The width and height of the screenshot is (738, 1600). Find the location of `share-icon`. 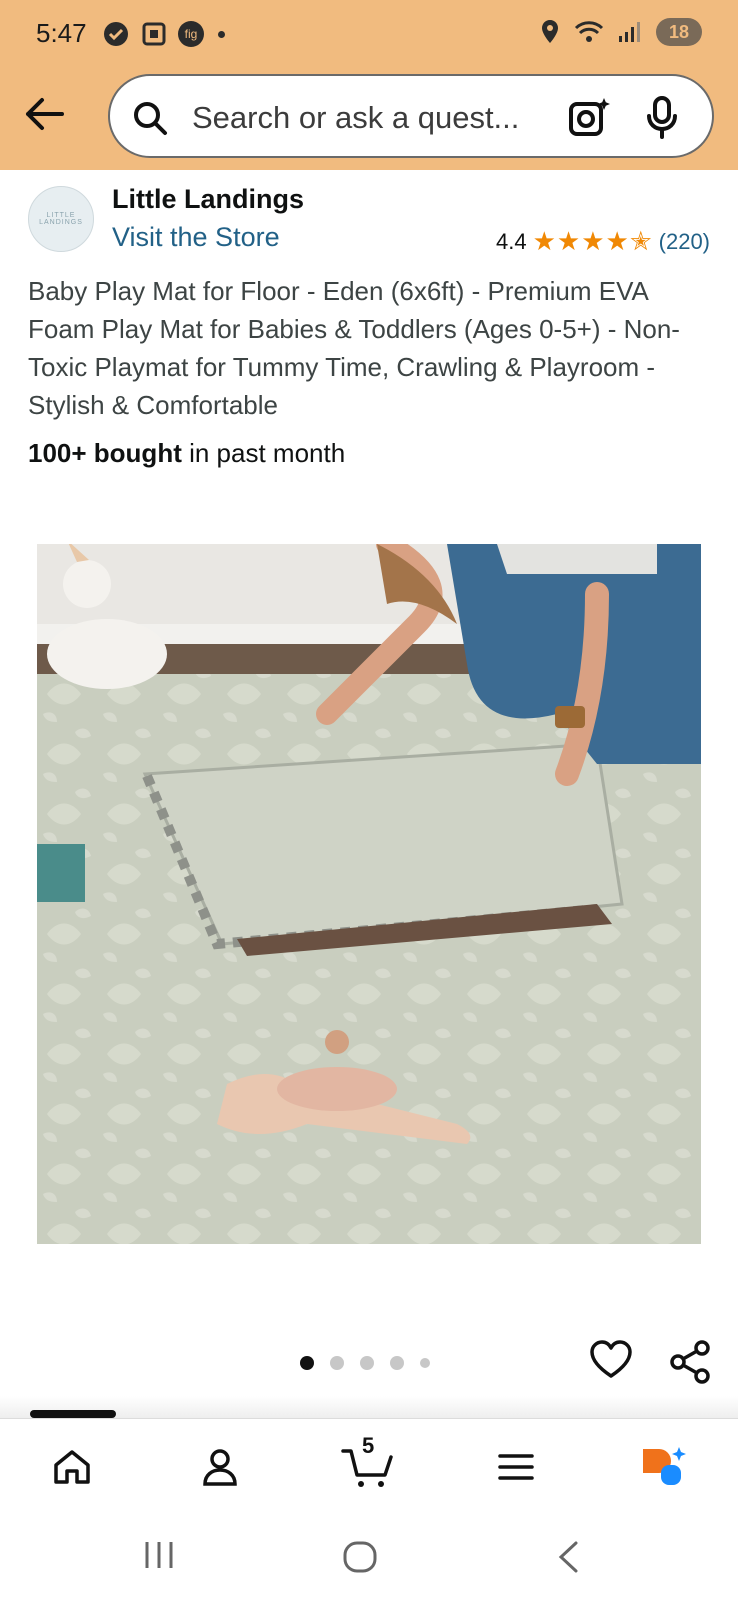

share-icon is located at coordinates (690, 1362).